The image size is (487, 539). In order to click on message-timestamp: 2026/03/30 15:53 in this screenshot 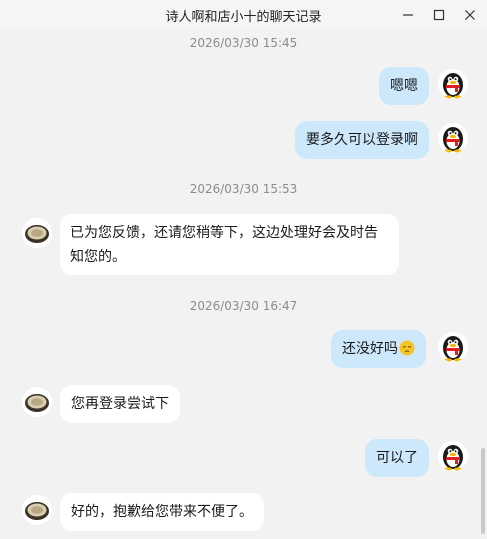, I will do `click(243, 189)`.